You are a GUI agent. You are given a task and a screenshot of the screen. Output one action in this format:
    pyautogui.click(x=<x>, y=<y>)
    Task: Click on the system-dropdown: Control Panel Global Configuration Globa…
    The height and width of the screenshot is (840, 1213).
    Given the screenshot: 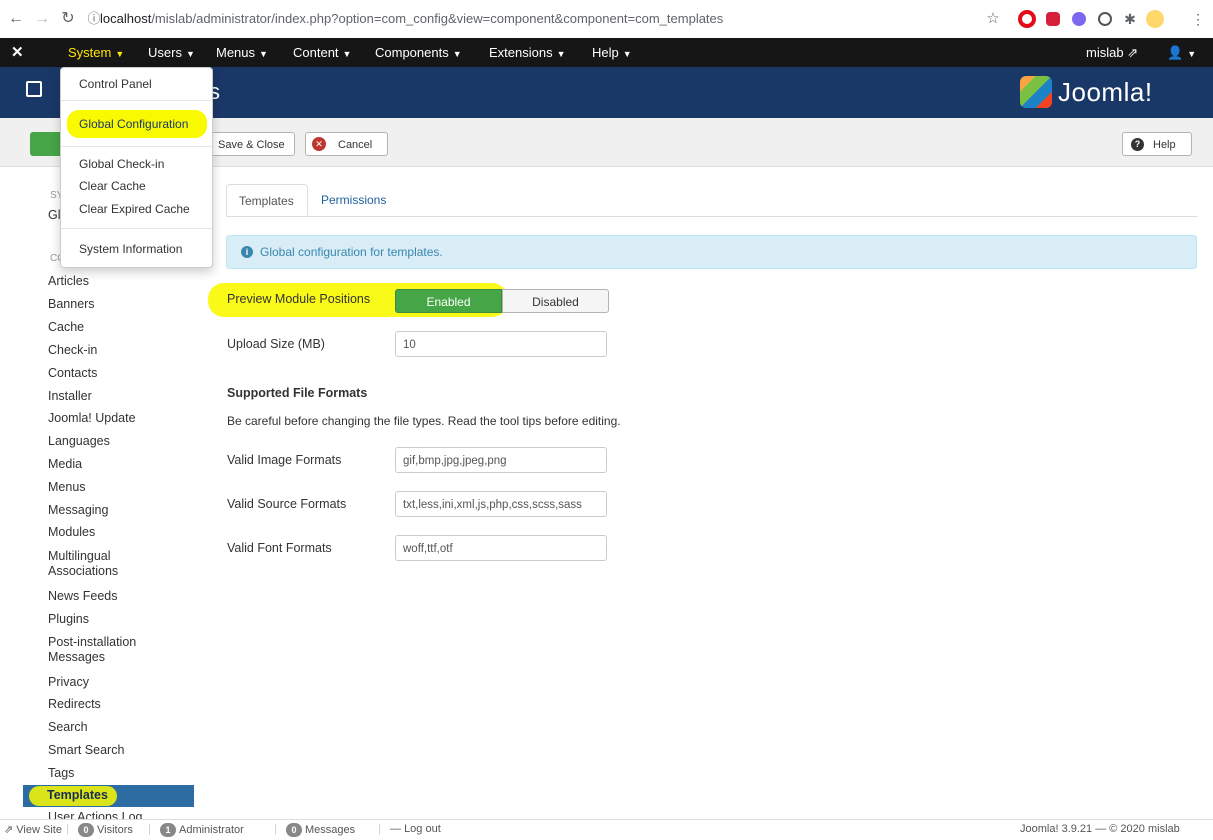 What is the action you would take?
    pyautogui.click(x=136, y=167)
    